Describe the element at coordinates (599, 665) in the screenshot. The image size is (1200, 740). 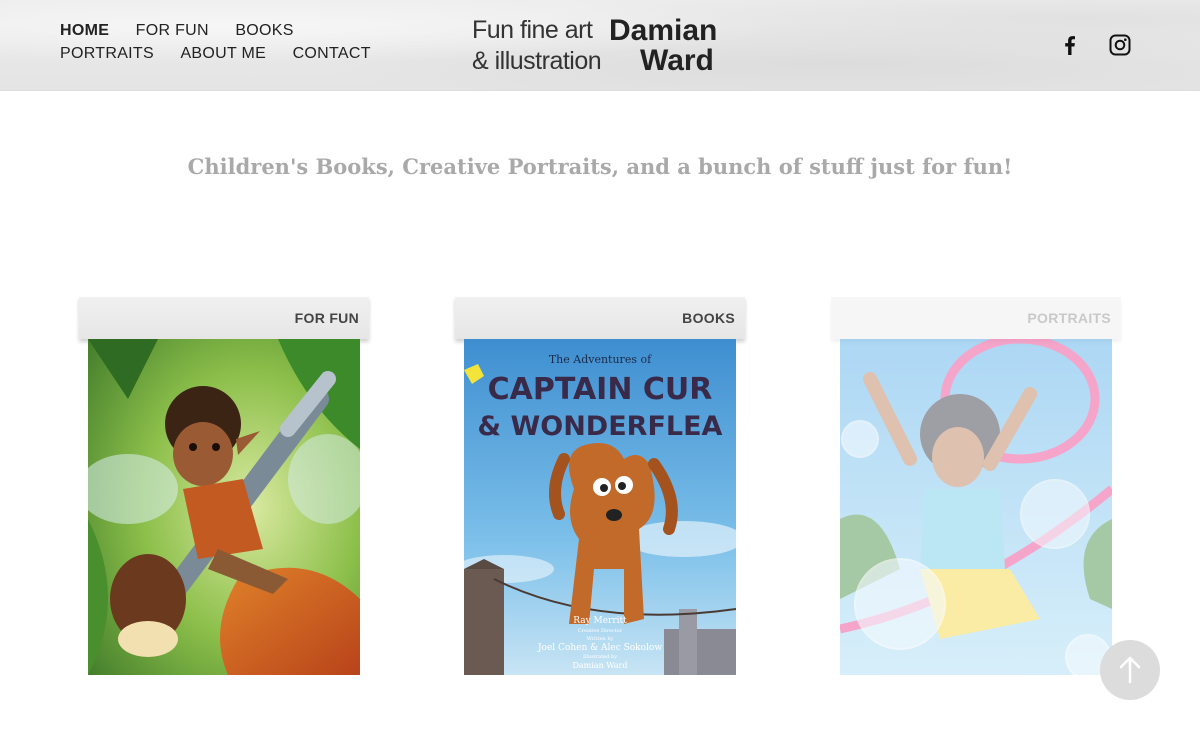
I see `book-illustrator: Damian Ward` at that location.